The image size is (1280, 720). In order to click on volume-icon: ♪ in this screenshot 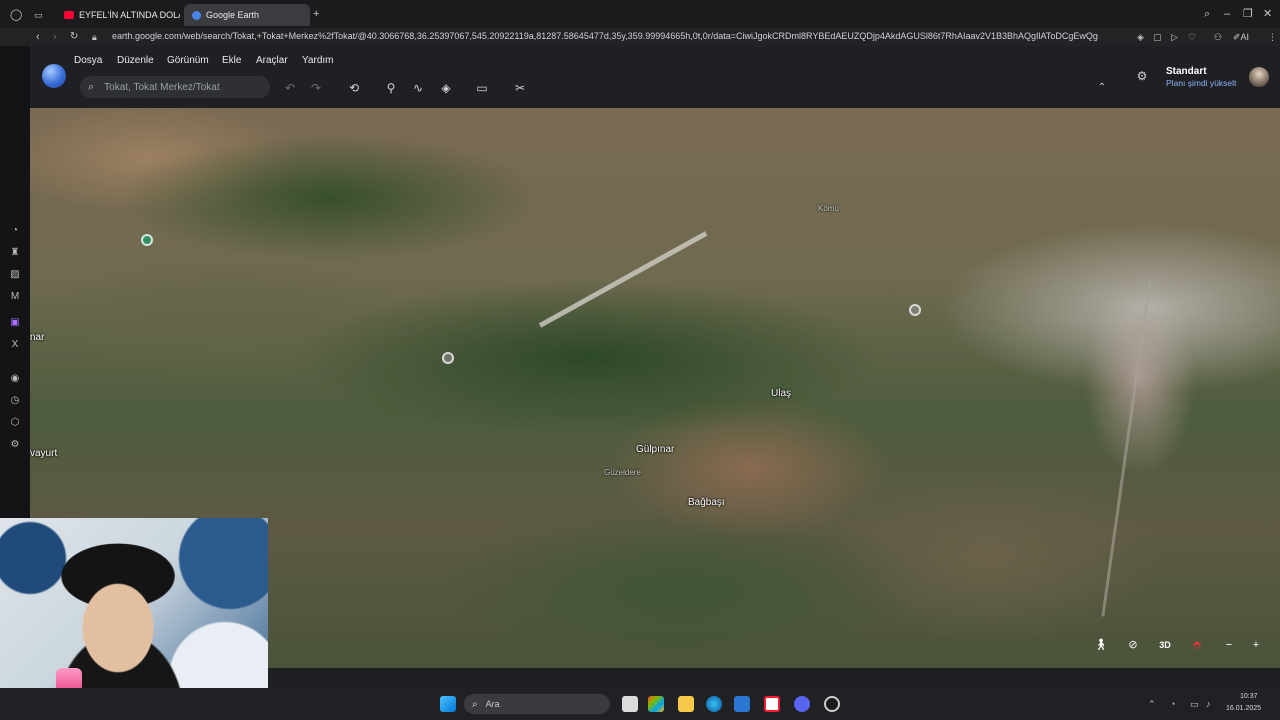, I will do `click(1208, 704)`.